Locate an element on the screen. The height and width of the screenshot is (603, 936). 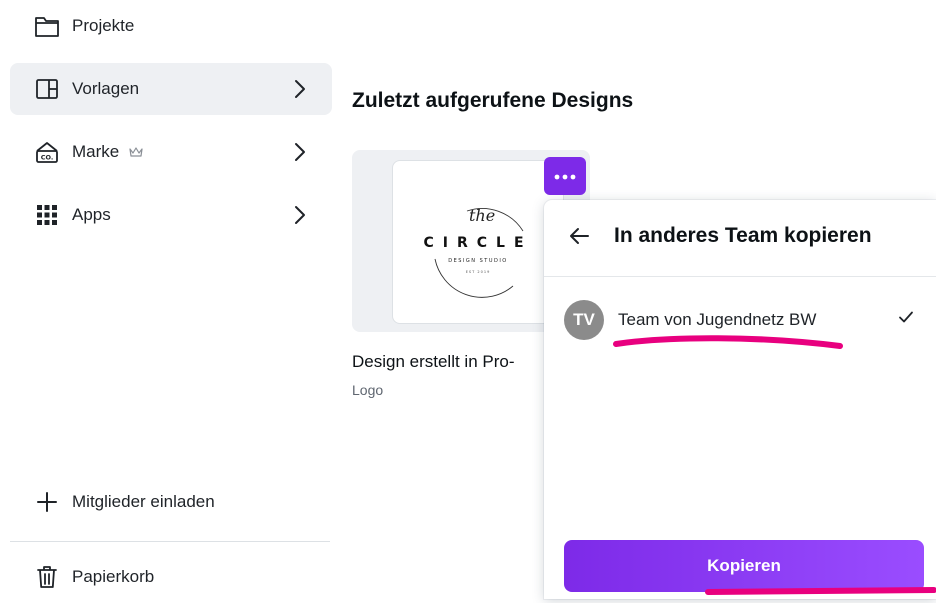
panel-header: In anderes Team kopieren is located at coordinates (740, 238).